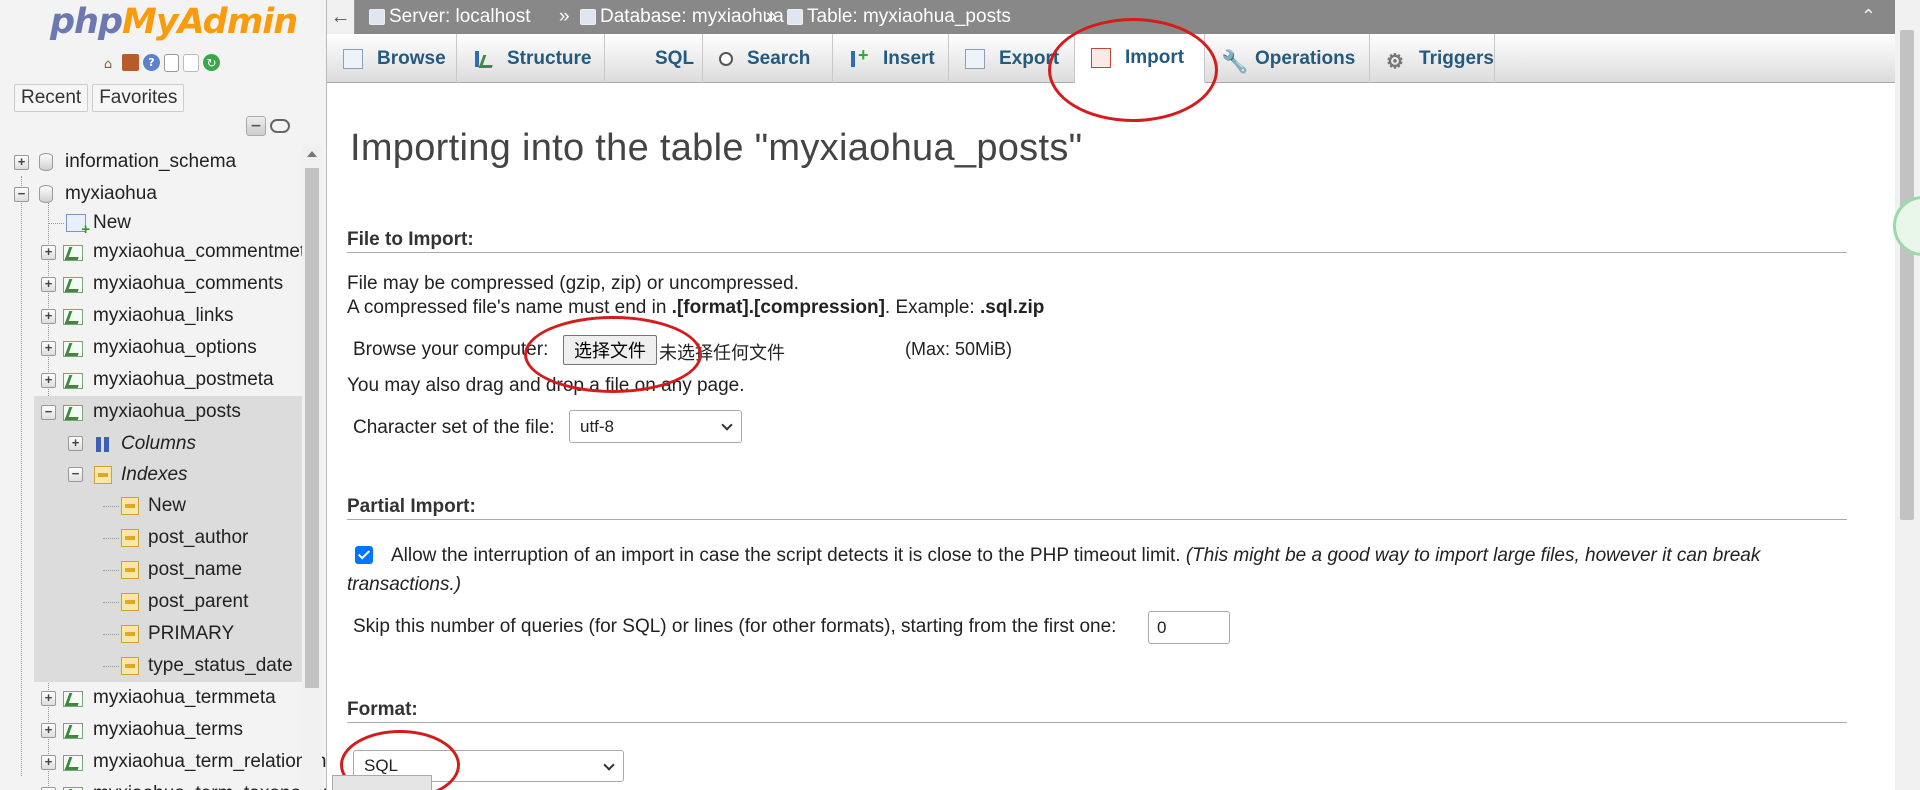  What do you see at coordinates (158, 444) in the screenshot?
I see `tree-label: Columns` at bounding box center [158, 444].